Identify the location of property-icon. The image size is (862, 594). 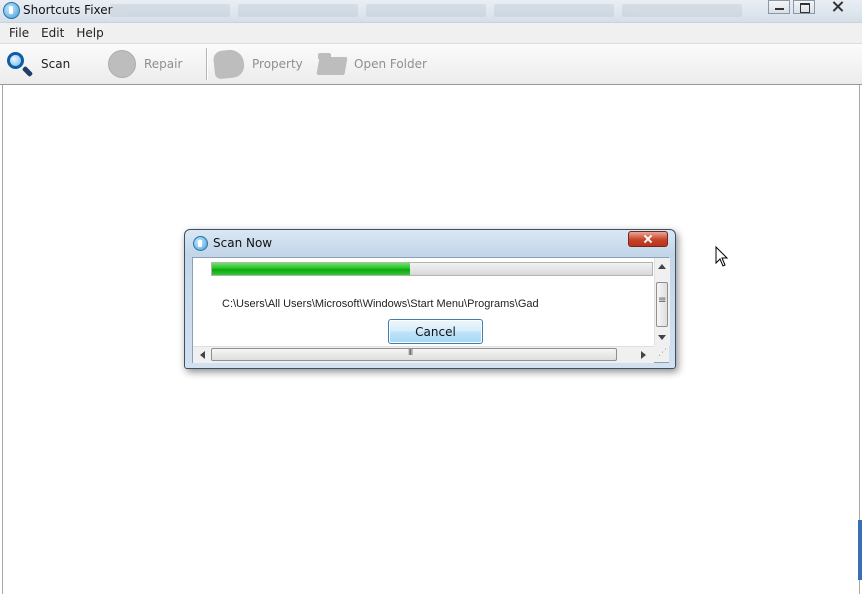
(229, 64).